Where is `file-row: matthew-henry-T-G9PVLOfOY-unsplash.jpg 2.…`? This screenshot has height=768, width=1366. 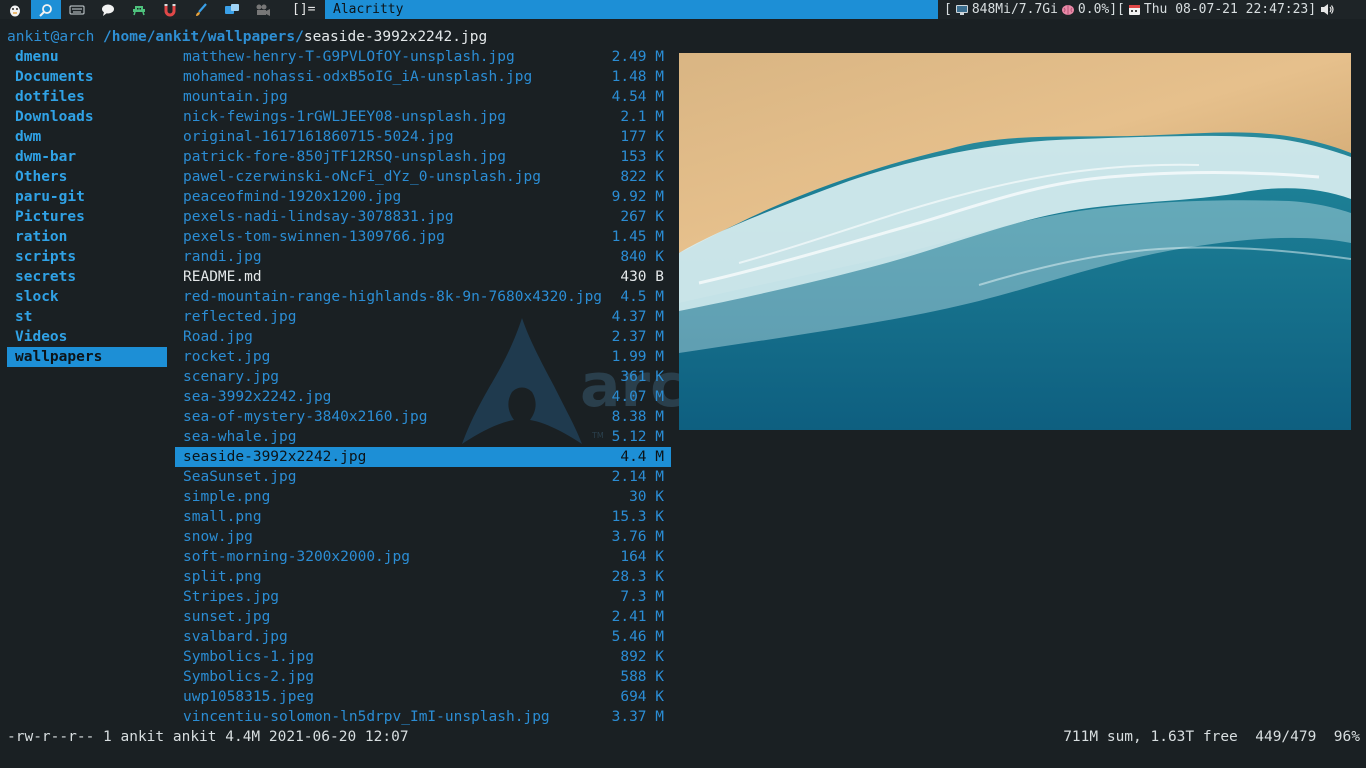 file-row: matthew-henry-T-G9PVLOfOY-unsplash.jpg 2.… is located at coordinates (423, 57).